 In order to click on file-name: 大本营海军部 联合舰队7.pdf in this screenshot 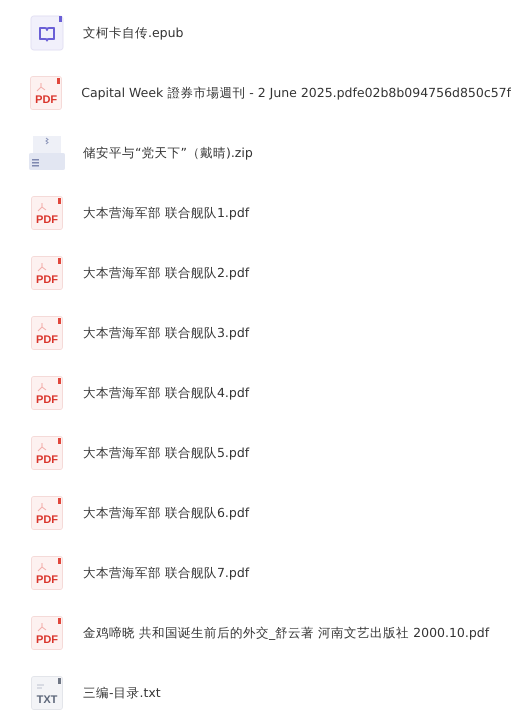, I will do `click(166, 573)`.